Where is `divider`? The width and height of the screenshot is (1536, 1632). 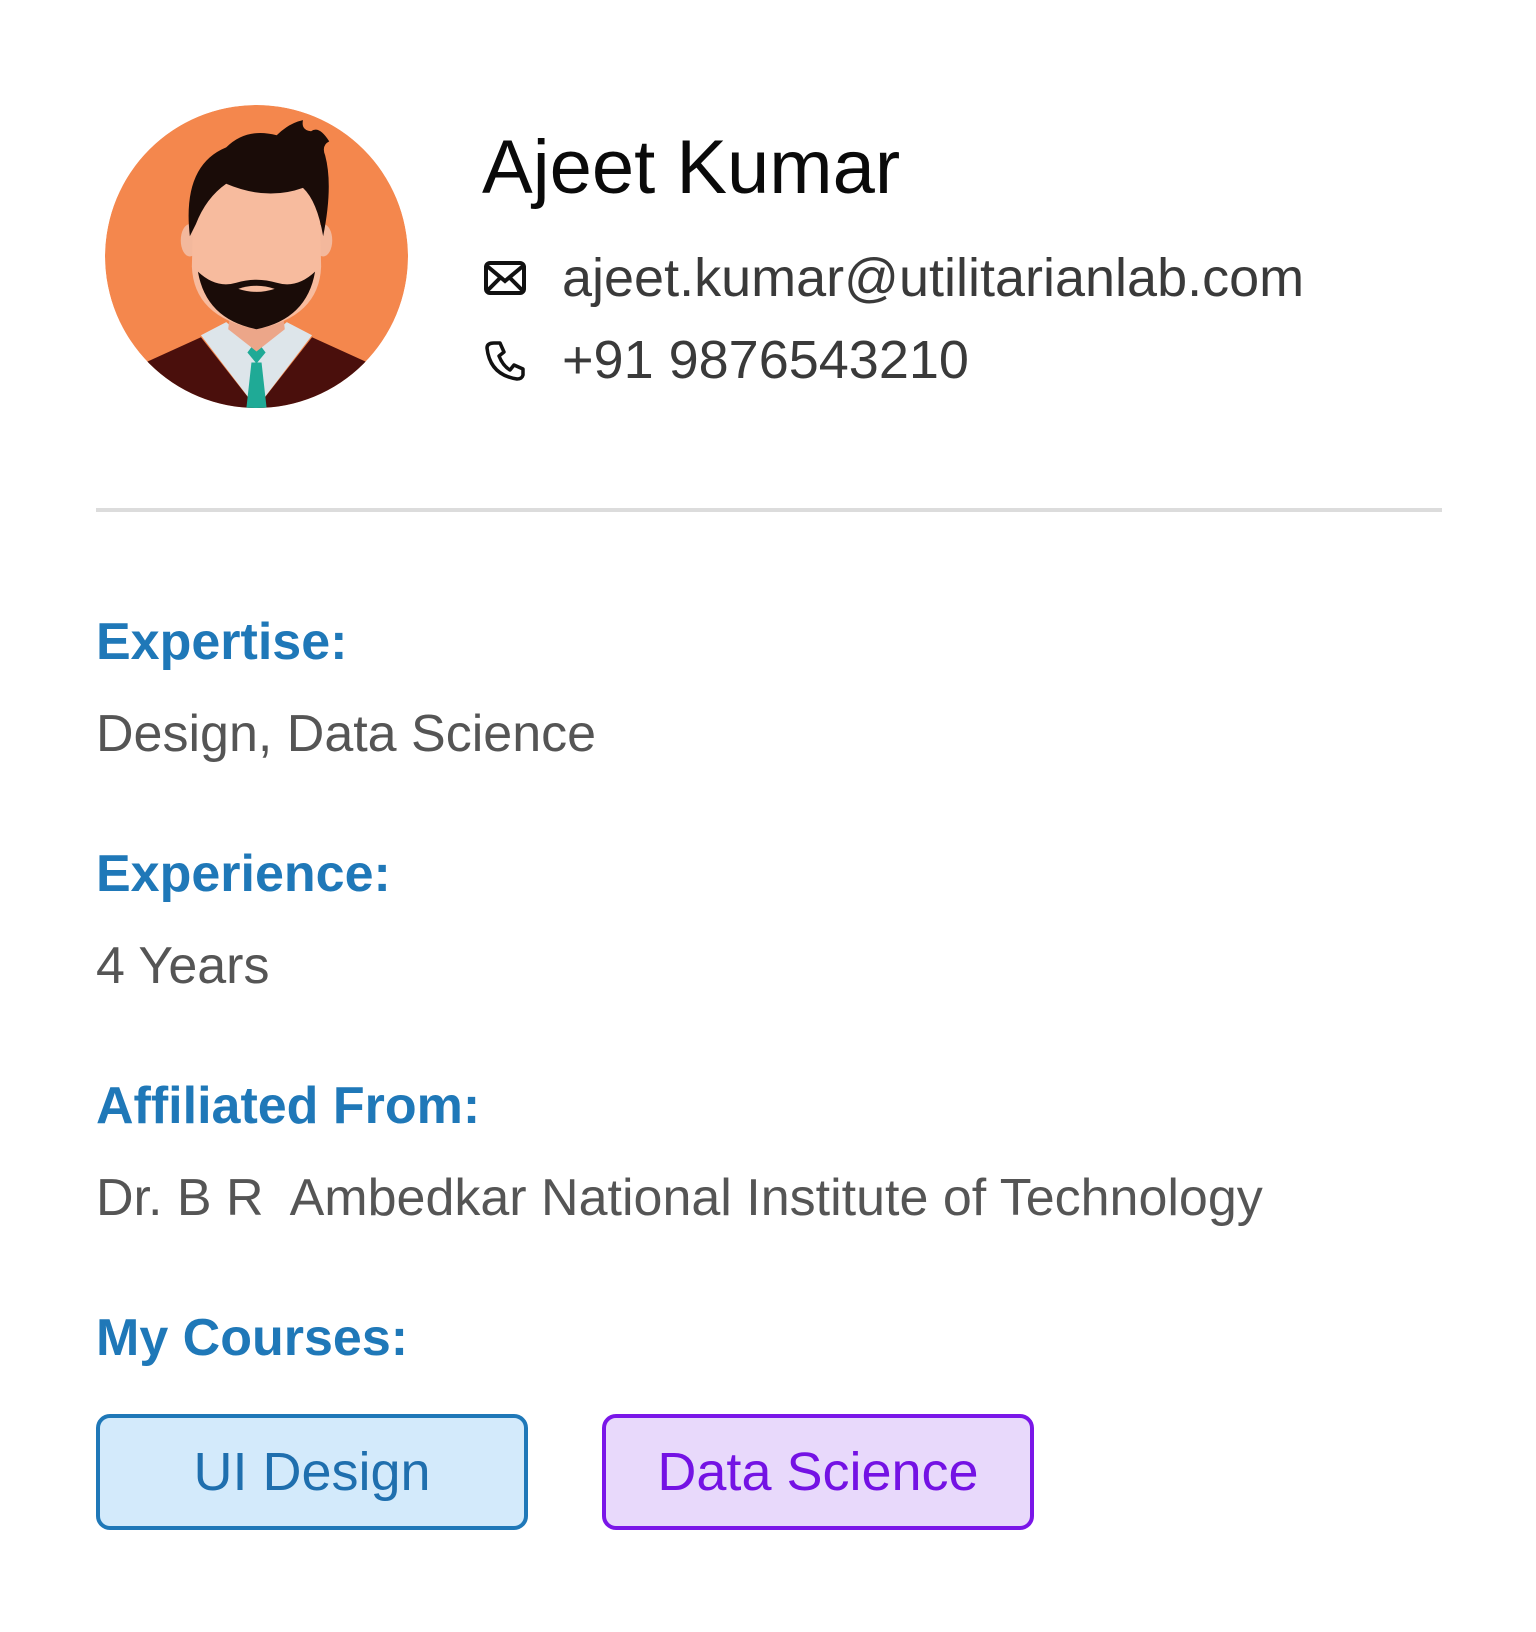
divider is located at coordinates (769, 510).